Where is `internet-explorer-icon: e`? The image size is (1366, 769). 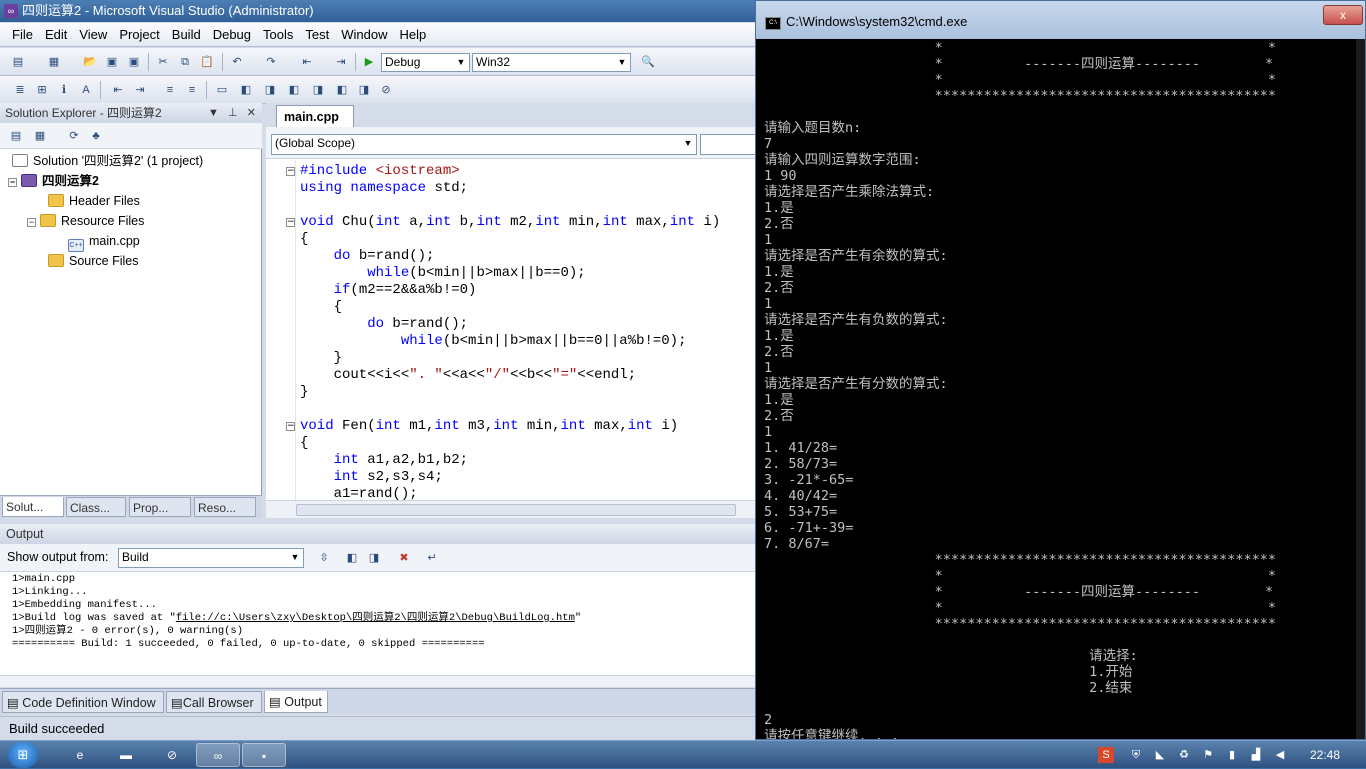 internet-explorer-icon: e is located at coordinates (80, 755).